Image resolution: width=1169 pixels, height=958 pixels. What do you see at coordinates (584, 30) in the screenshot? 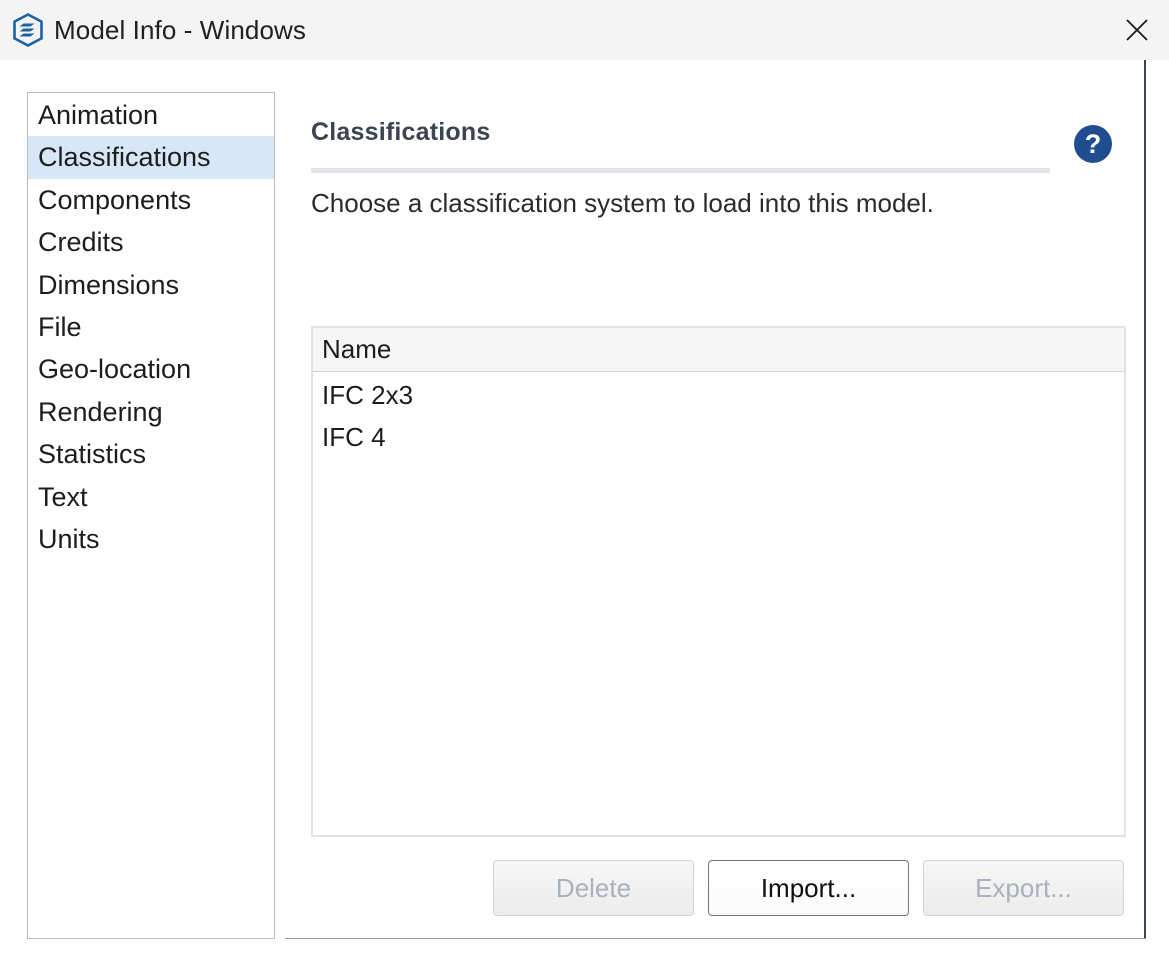
I see `title-bar: Model Info - Windows` at bounding box center [584, 30].